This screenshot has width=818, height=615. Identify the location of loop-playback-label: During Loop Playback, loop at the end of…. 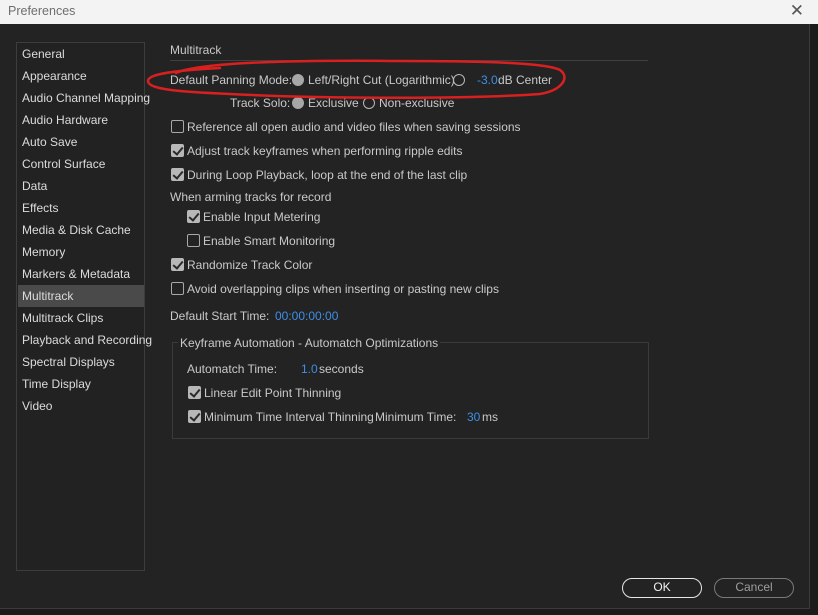
(327, 175).